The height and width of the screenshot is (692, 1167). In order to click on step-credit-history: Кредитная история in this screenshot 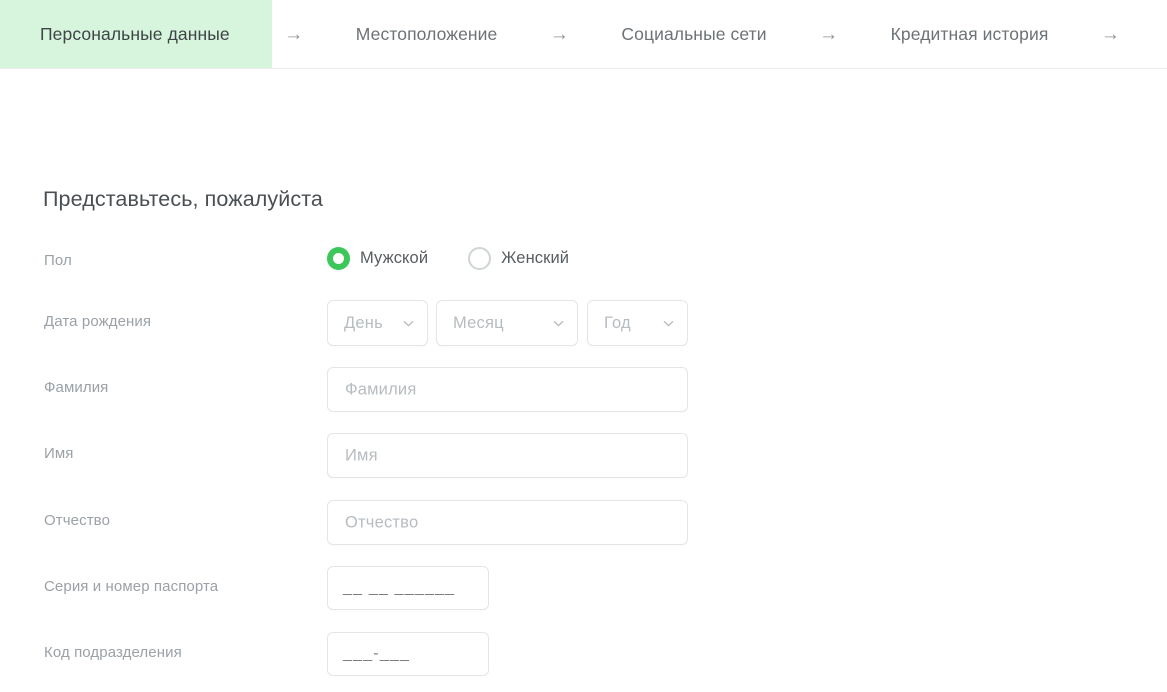, I will do `click(970, 34)`.